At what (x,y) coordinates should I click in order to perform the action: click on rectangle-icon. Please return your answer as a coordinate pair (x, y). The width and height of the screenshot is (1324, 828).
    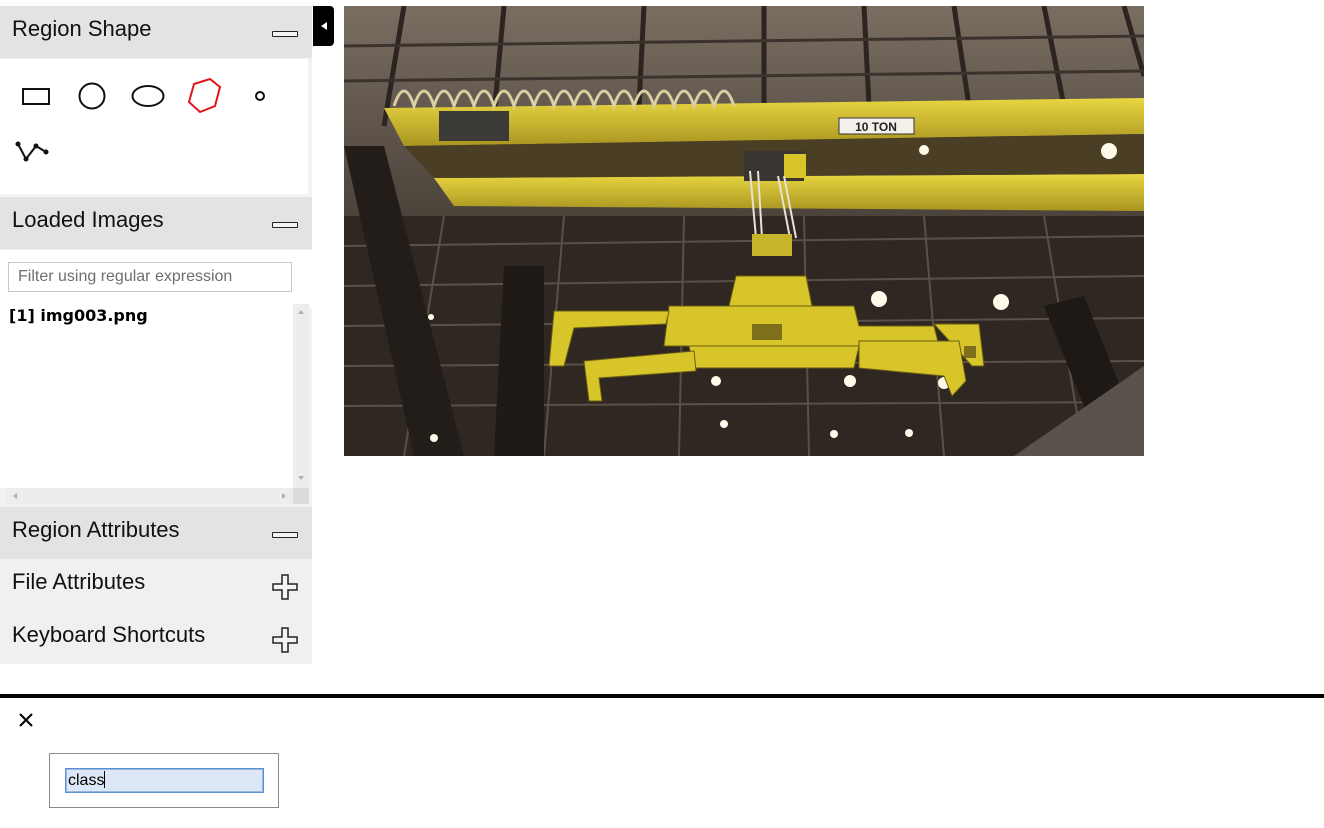
    Looking at the image, I should click on (36, 96).